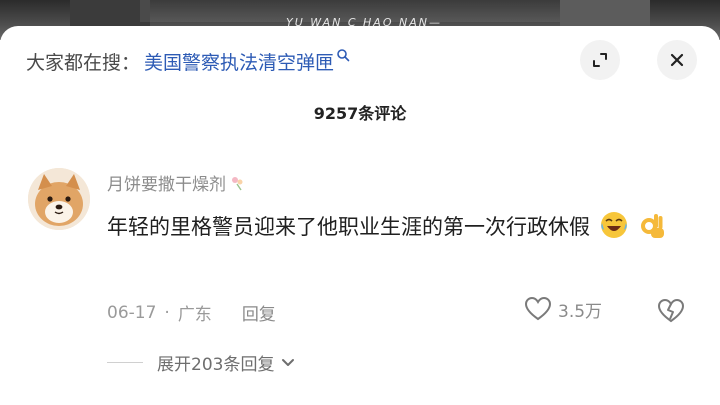  What do you see at coordinates (237, 183) in the screenshot?
I see `bouquet-icon` at bounding box center [237, 183].